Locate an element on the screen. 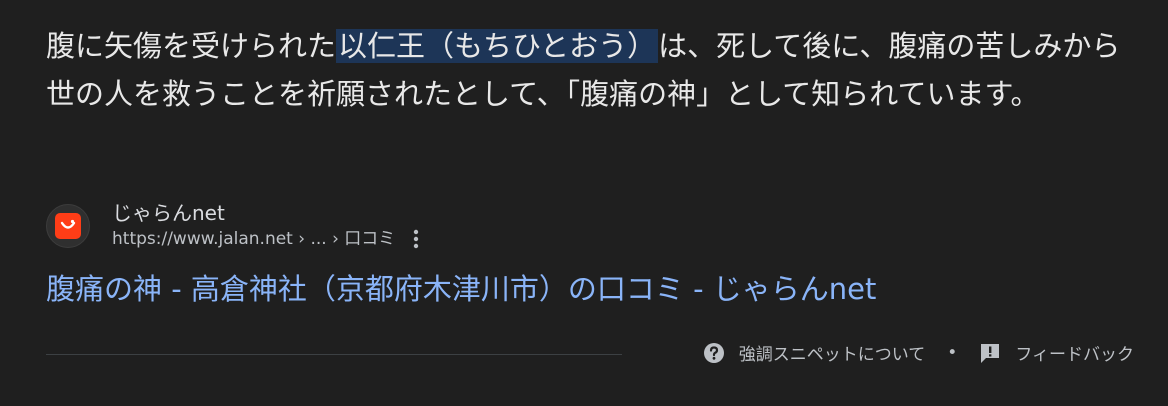 This screenshot has height=406, width=1168. divider is located at coordinates (334, 354).